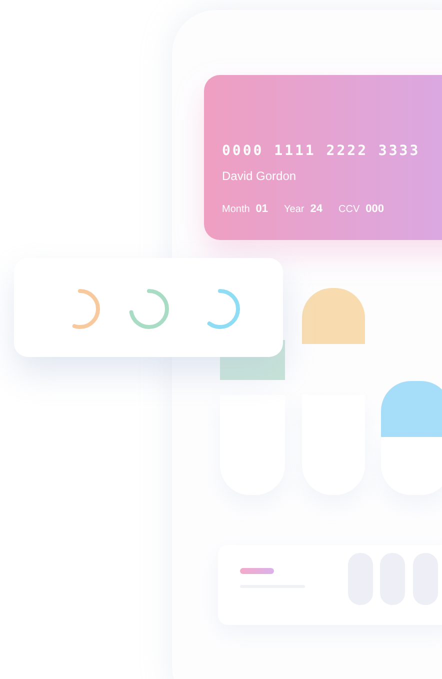  Describe the element at coordinates (262, 209) in the screenshot. I see `field-value: 01` at that location.